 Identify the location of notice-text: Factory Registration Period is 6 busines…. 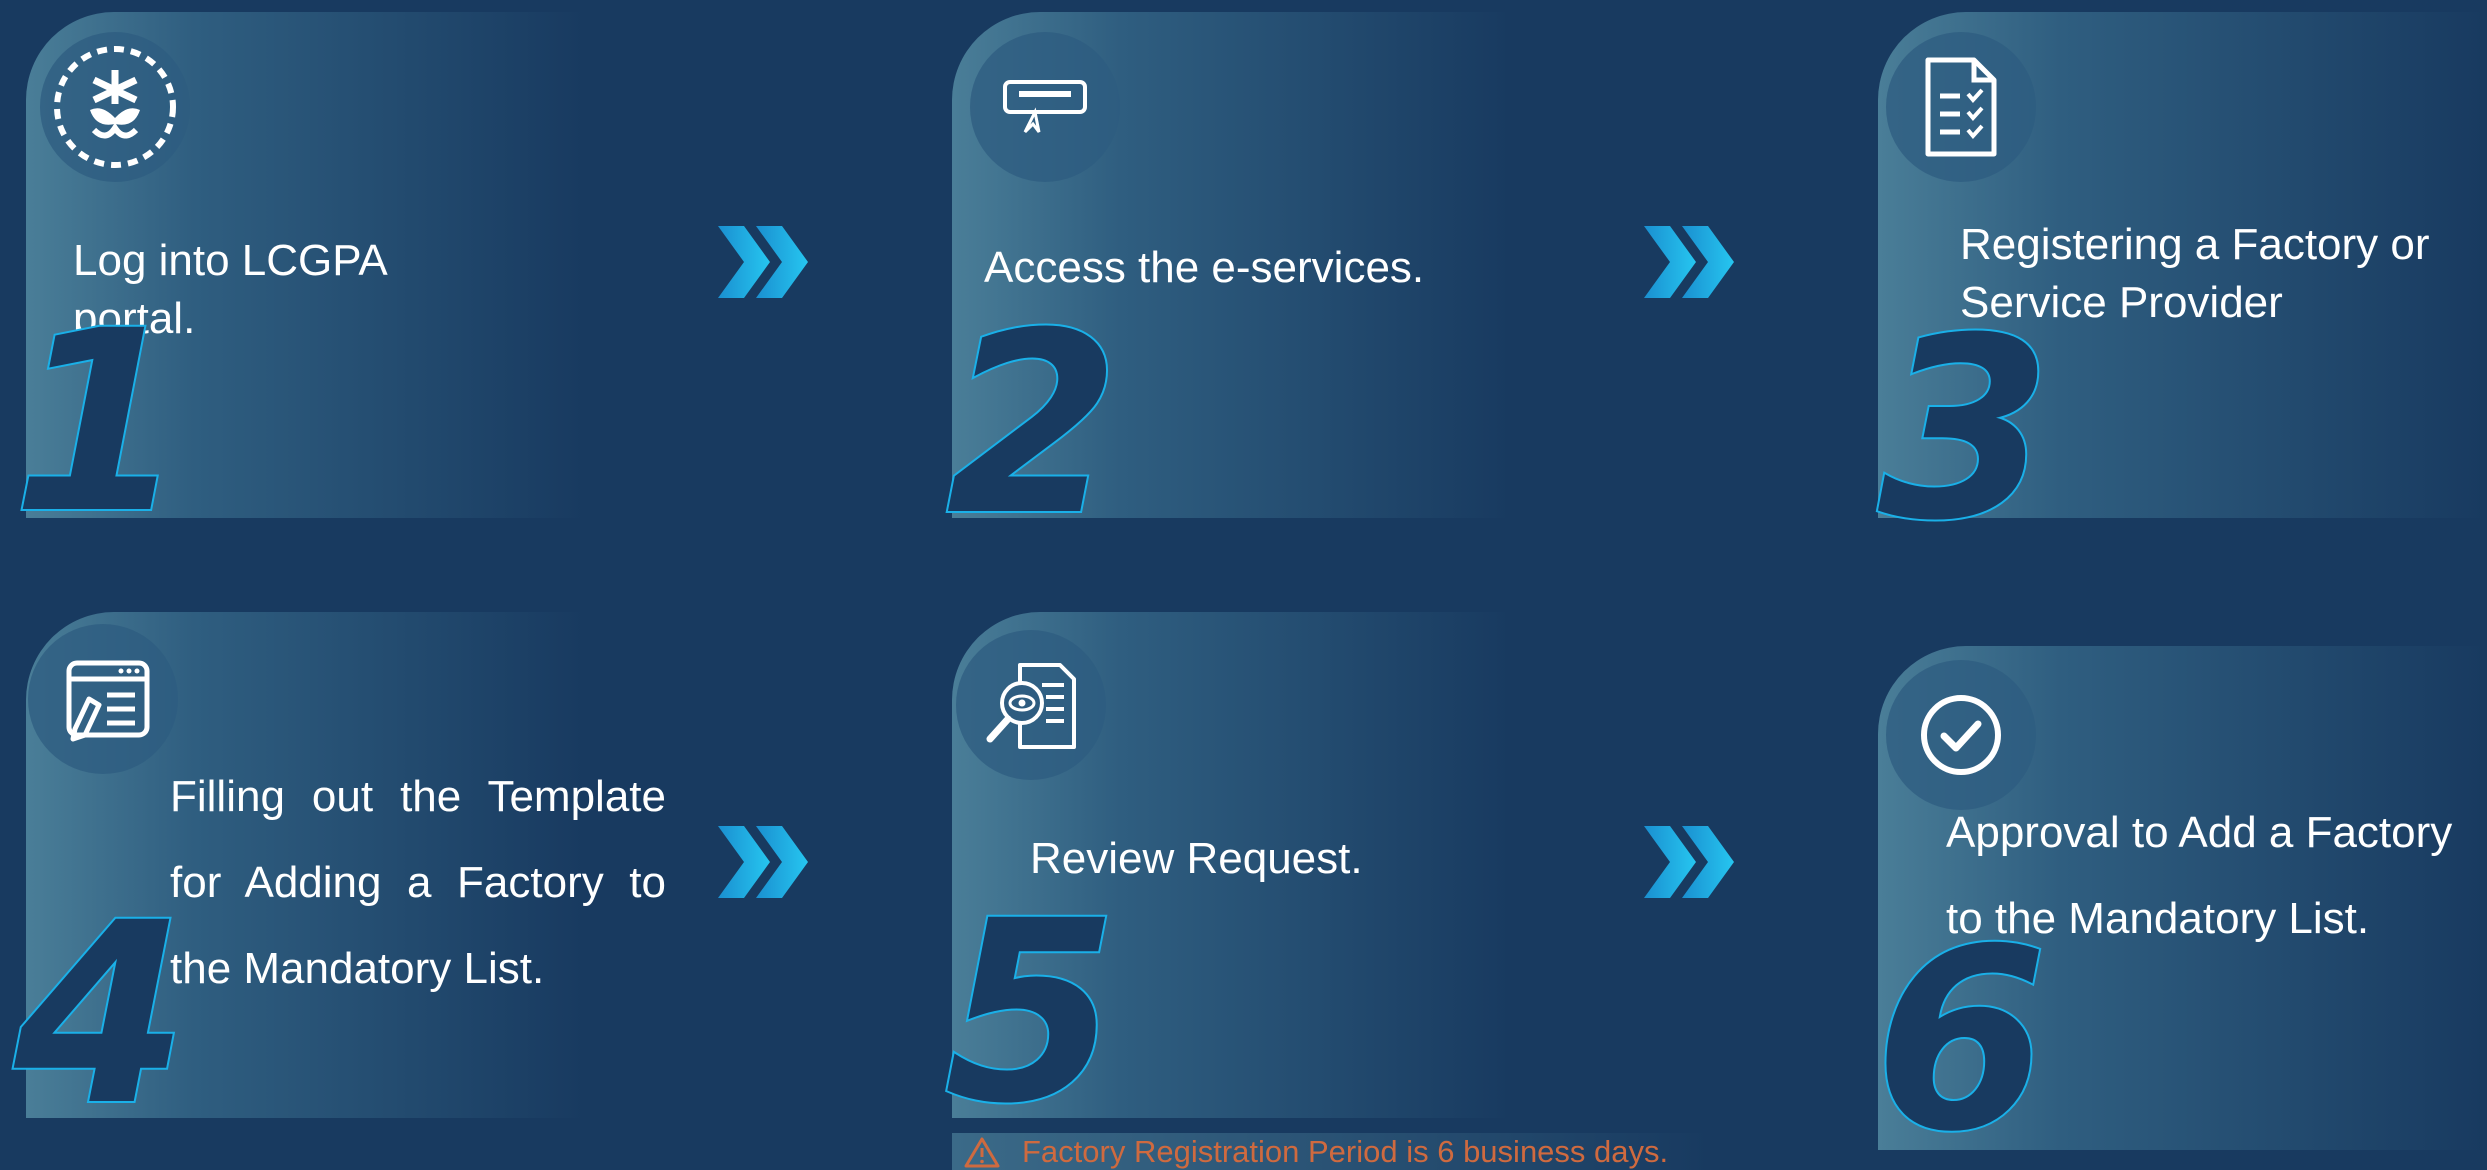
(1345, 1151).